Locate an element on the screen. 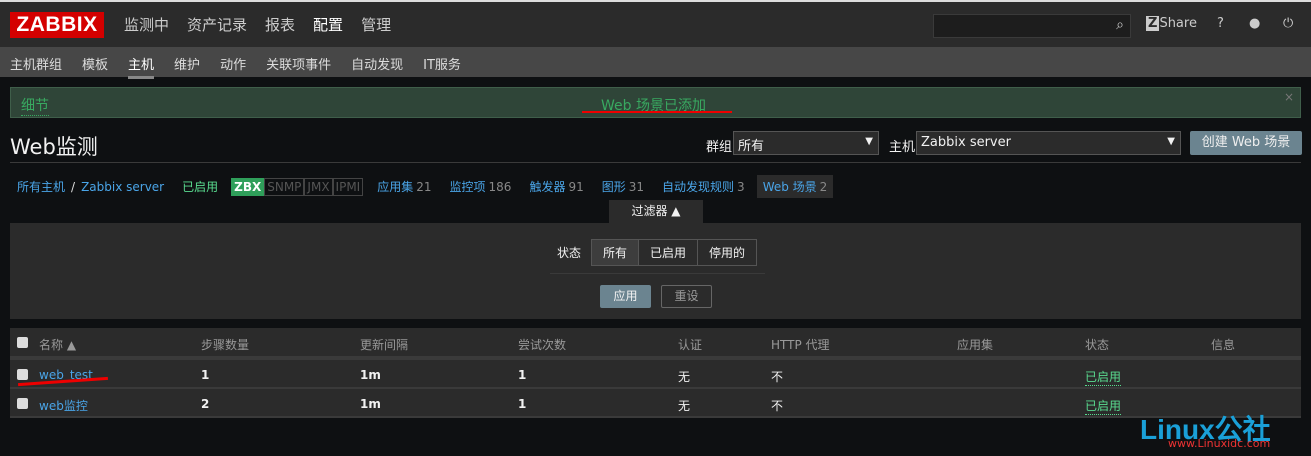 The width and height of the screenshot is (1311, 456). discovery-rules-link: 自动发现规则 3 is located at coordinates (703, 186).